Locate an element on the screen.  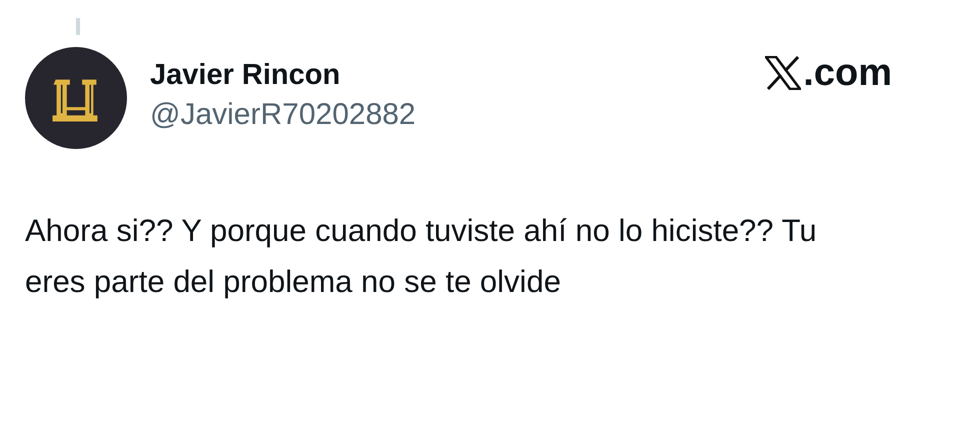
site-domain: .com is located at coordinates (847, 73).